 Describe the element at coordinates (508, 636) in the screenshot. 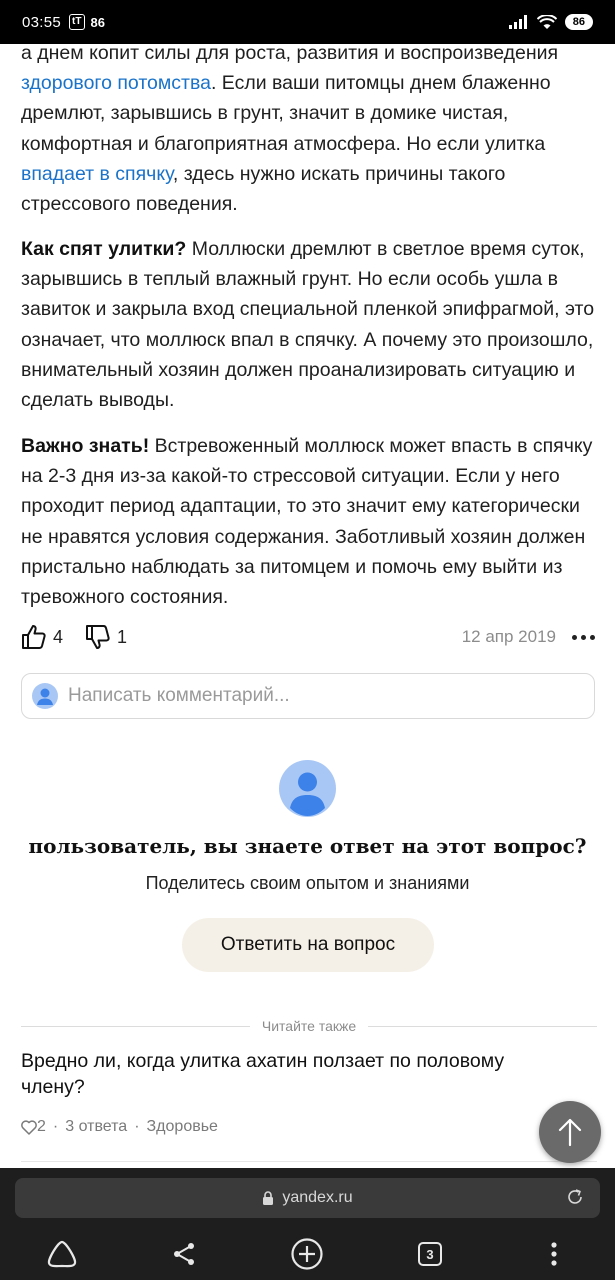

I see `answer-date: 12 апр 2019` at that location.